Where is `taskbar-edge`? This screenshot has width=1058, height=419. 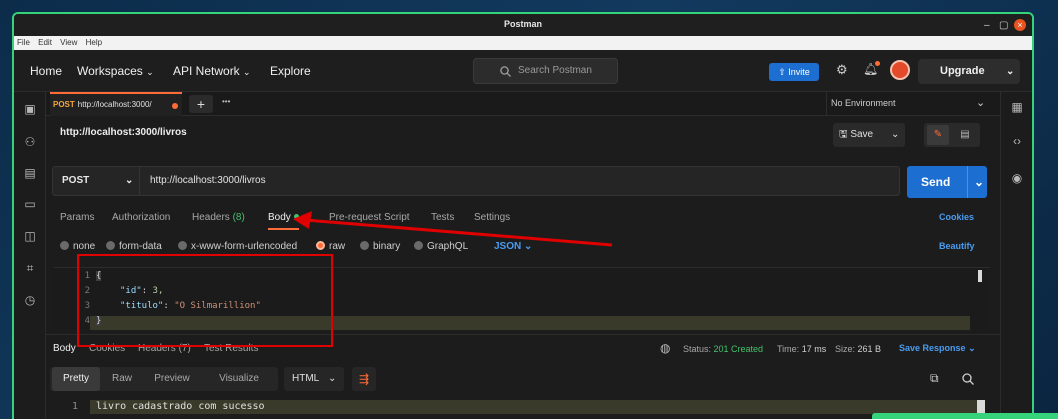 taskbar-edge is located at coordinates (965, 416).